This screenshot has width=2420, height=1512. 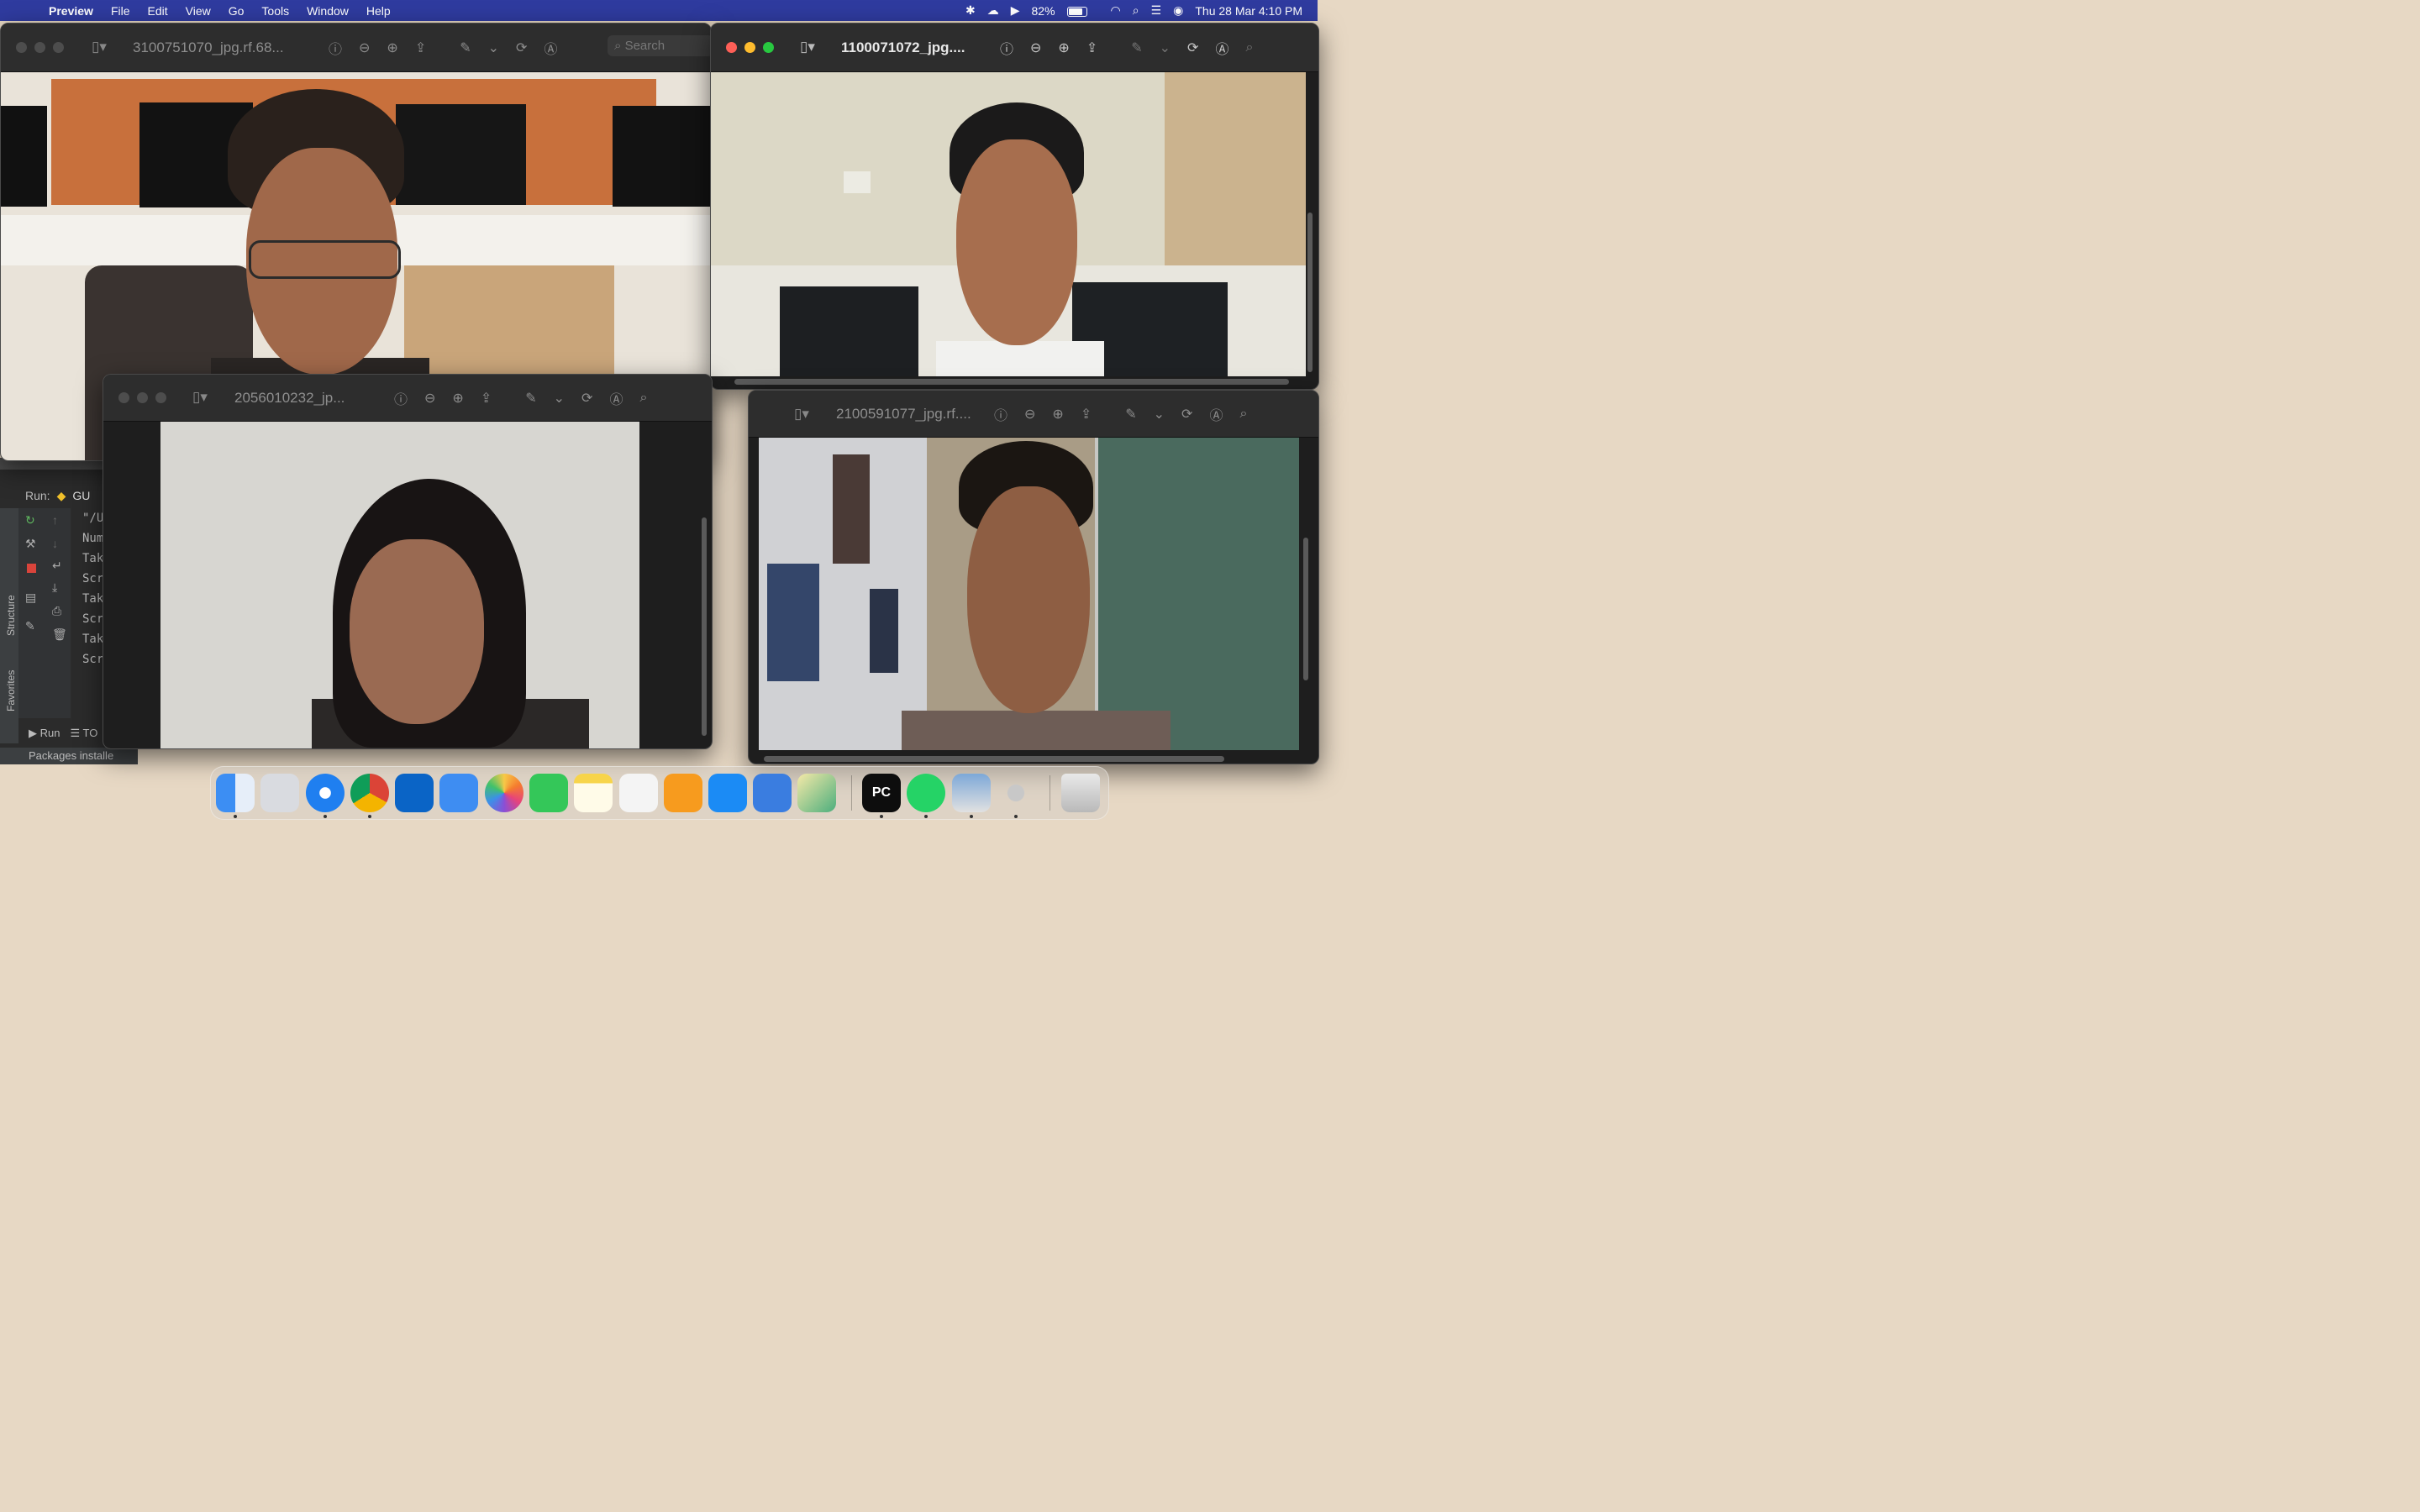 I want to click on launchpad-icon, so click(x=279, y=793).